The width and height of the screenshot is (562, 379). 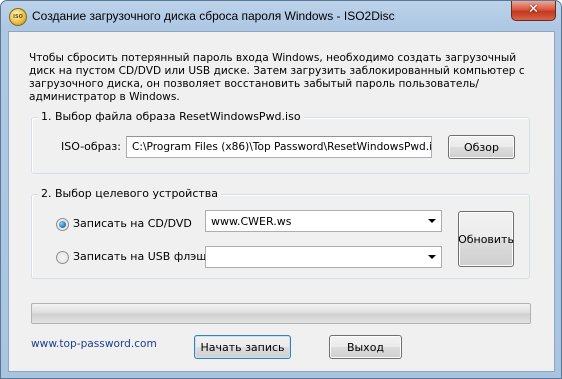 I want to click on start-burn-button-label: Начать запись, so click(x=242, y=347).